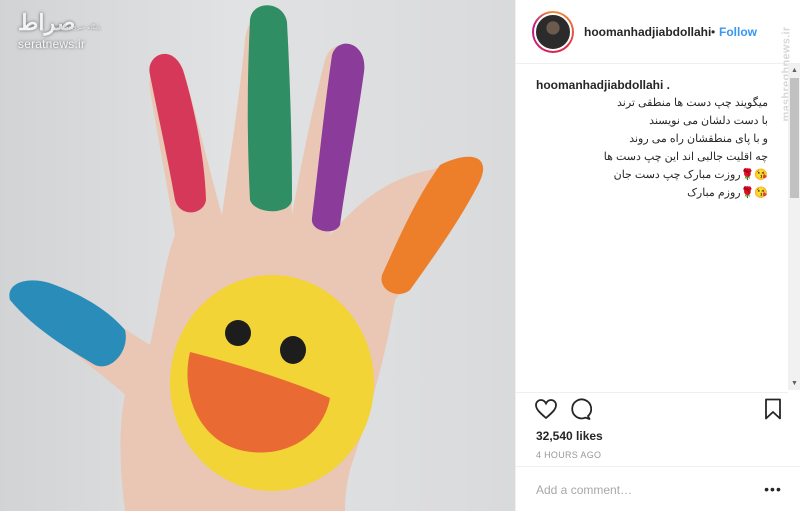 This screenshot has width=800, height=511. What do you see at coordinates (794, 227) in the screenshot?
I see `caption-scrollbar: ▲ ▼` at bounding box center [794, 227].